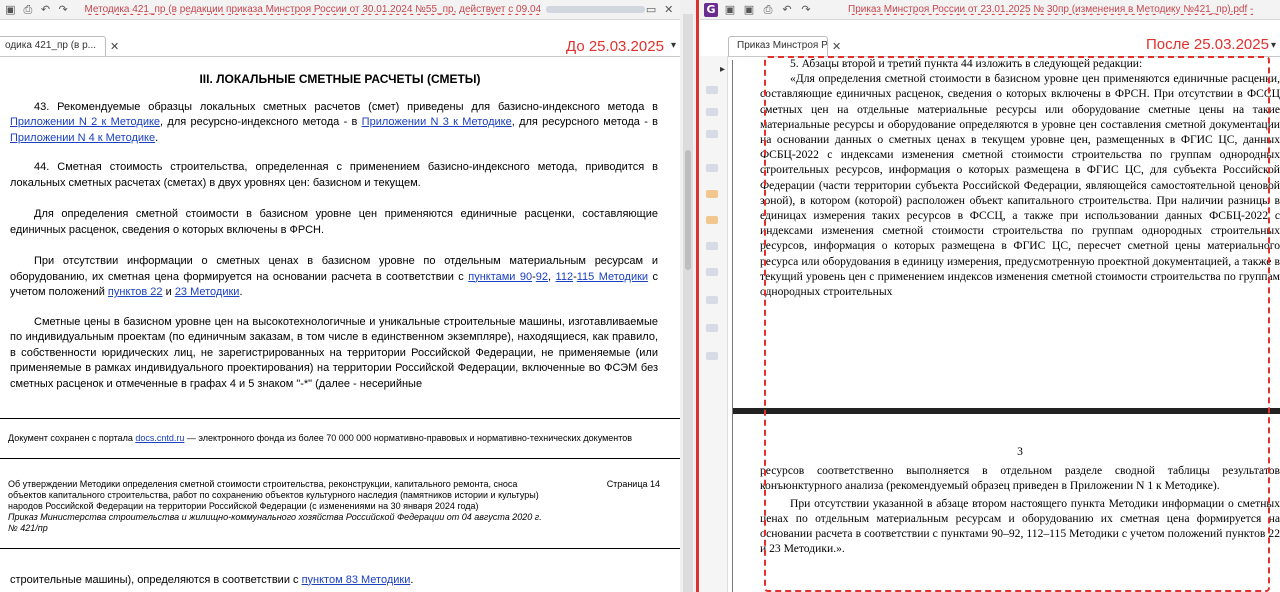  Describe the element at coordinates (615, 46) in the screenshot. I see `before-date-label: До 25.03.2025` at that location.